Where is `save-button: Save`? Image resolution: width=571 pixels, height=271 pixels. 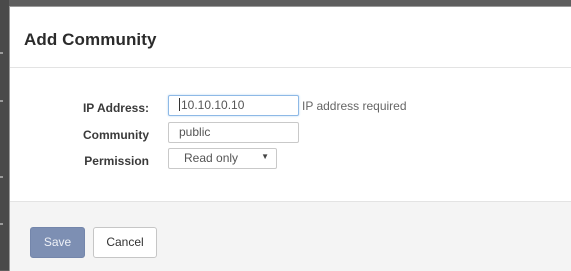 save-button: Save is located at coordinates (57, 242).